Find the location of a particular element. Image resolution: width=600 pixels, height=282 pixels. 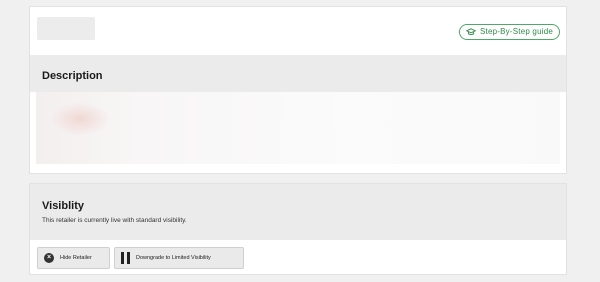

description-blur is located at coordinates (80, 119).